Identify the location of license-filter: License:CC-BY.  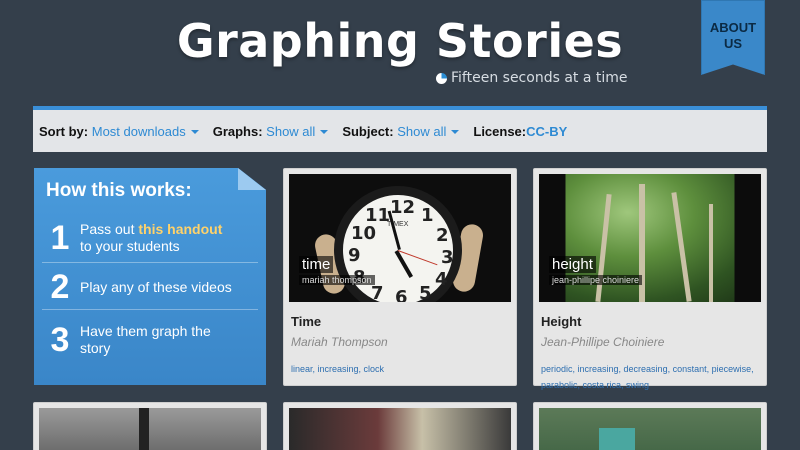
(520, 131).